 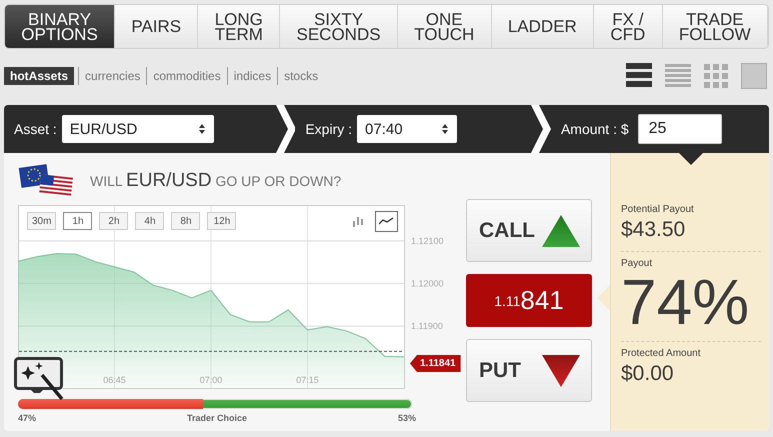 I want to click on list-view-icon, so click(x=639, y=76).